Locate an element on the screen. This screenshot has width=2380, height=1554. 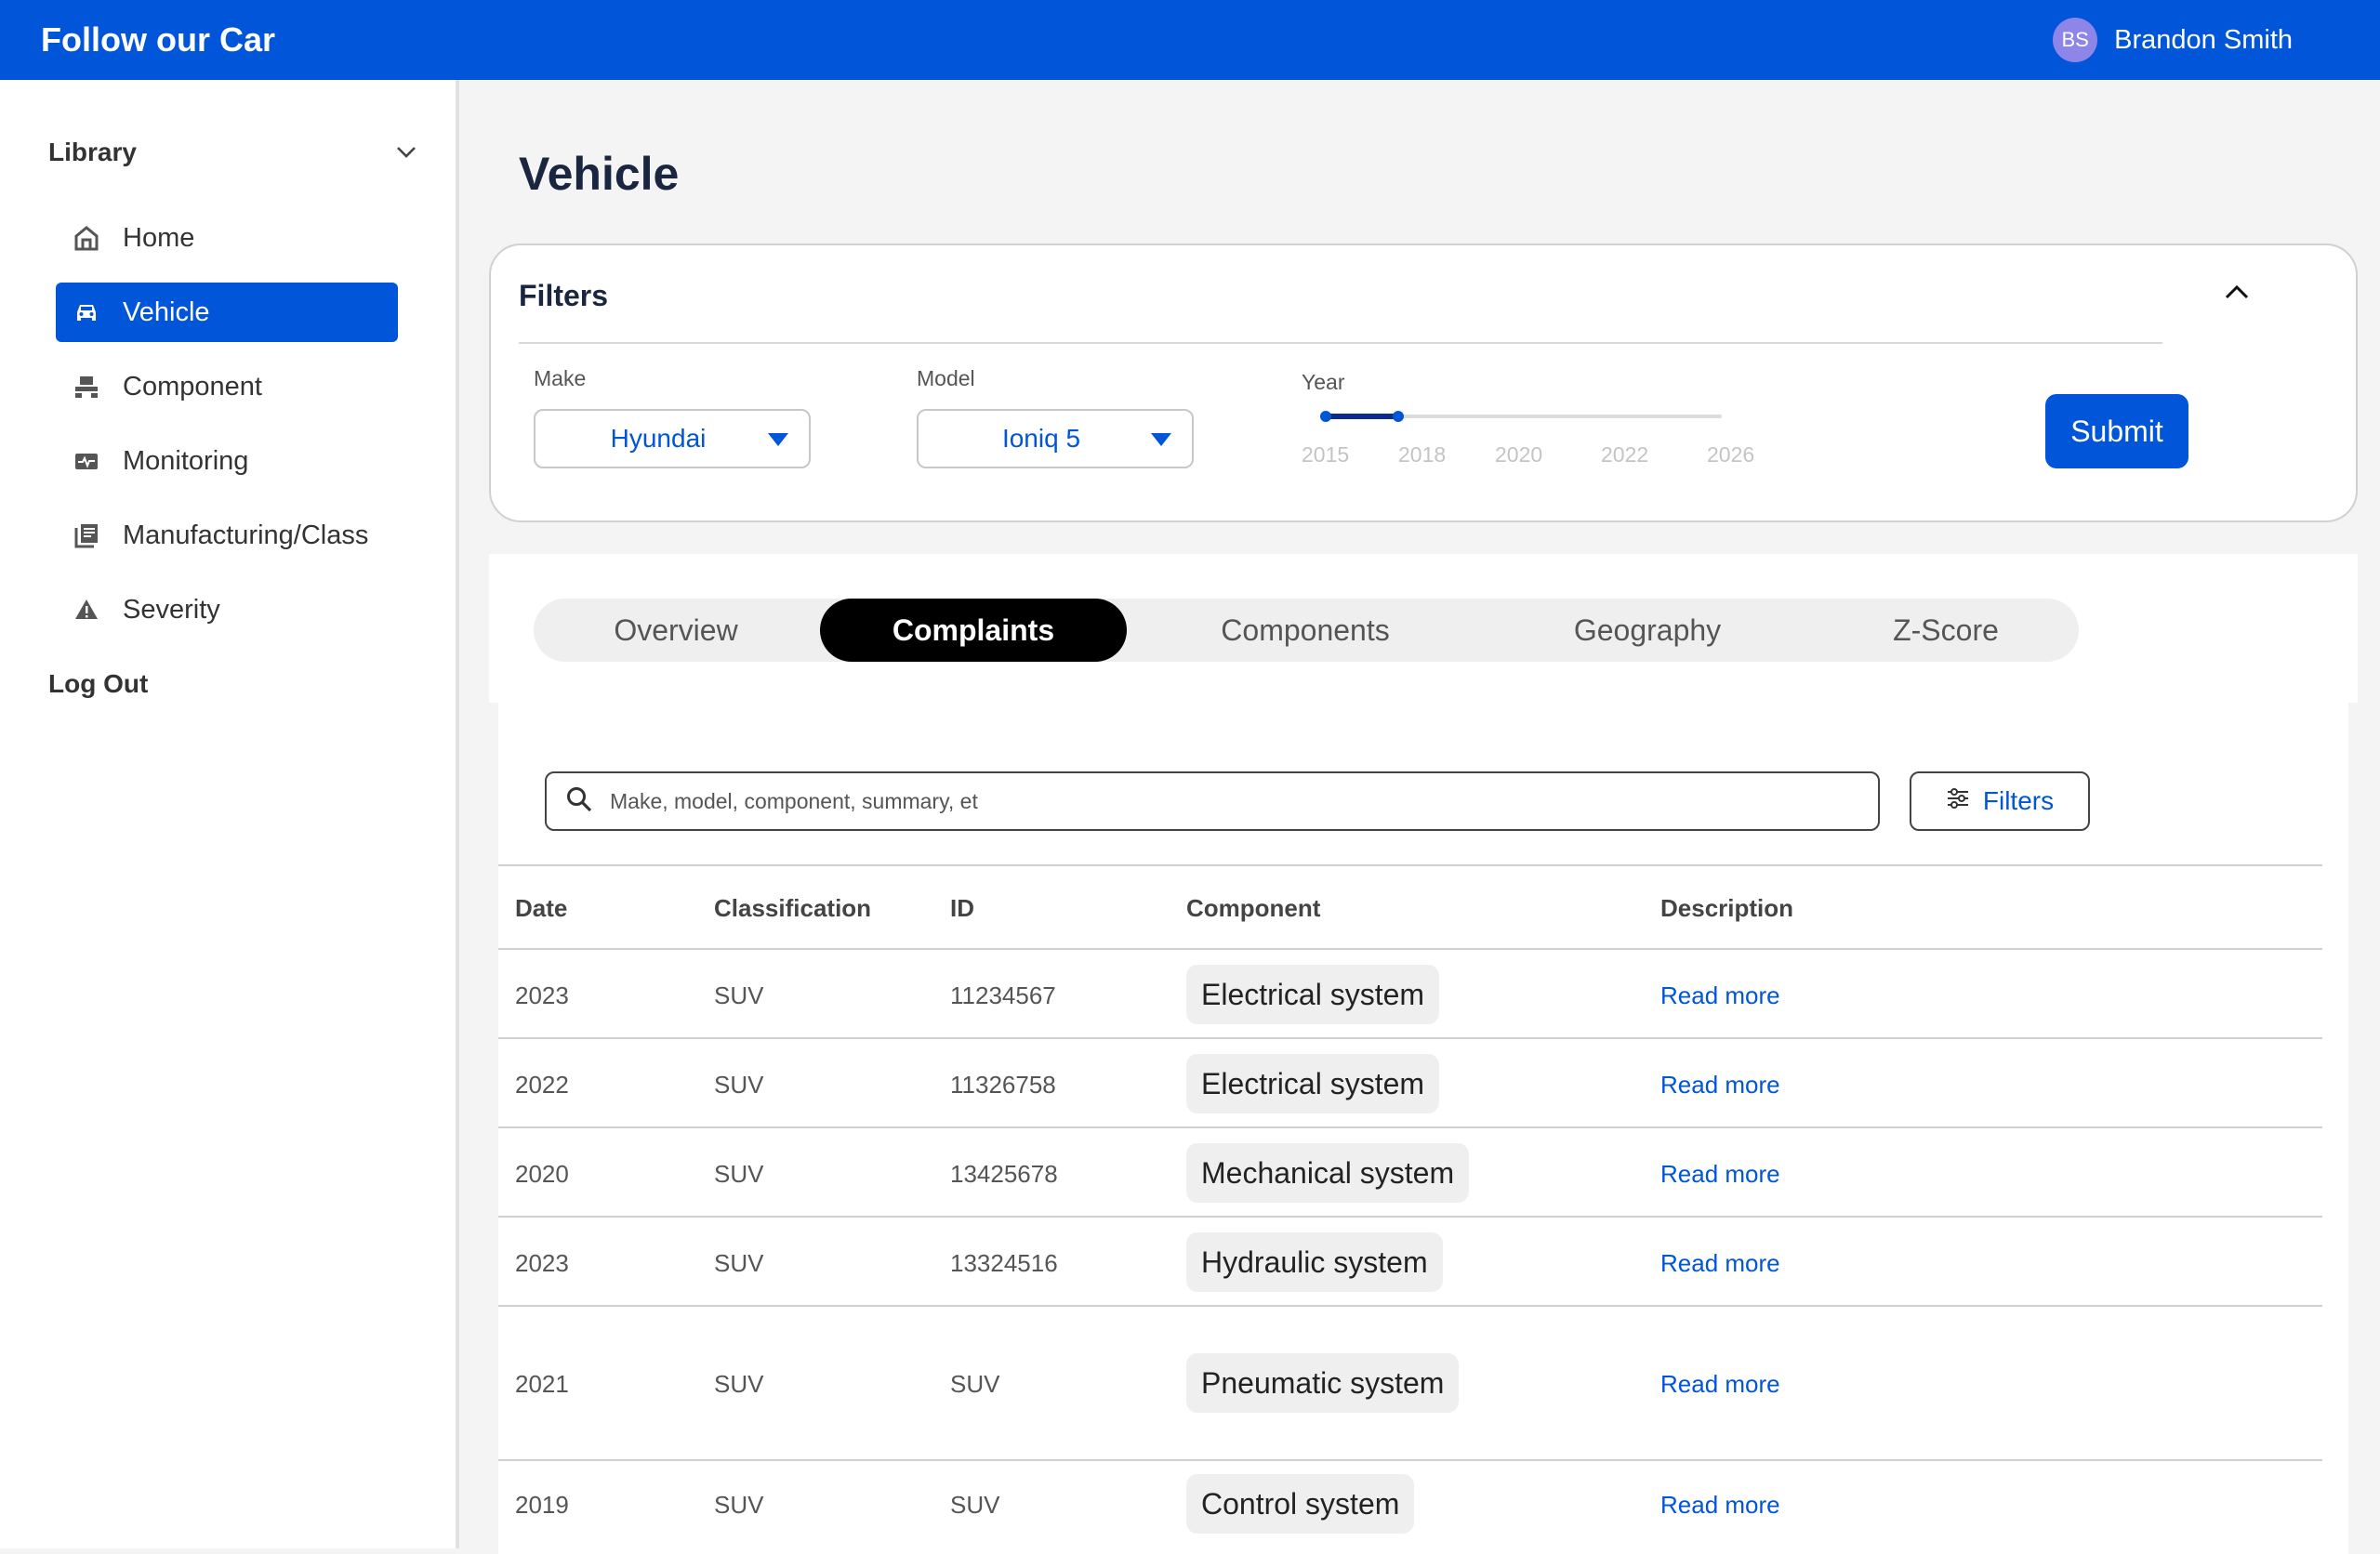
column-header-component: Component is located at coordinates (1253, 908).